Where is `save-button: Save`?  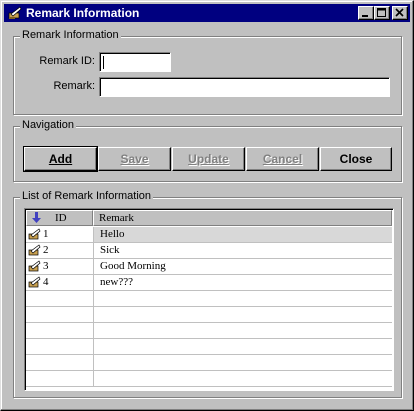 save-button: Save is located at coordinates (134, 159).